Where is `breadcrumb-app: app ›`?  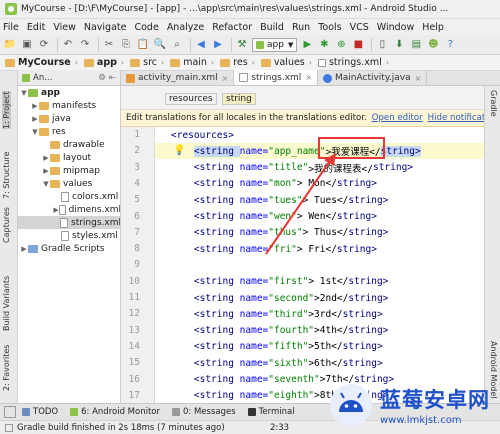 breadcrumb-app: app › is located at coordinates (104, 62).